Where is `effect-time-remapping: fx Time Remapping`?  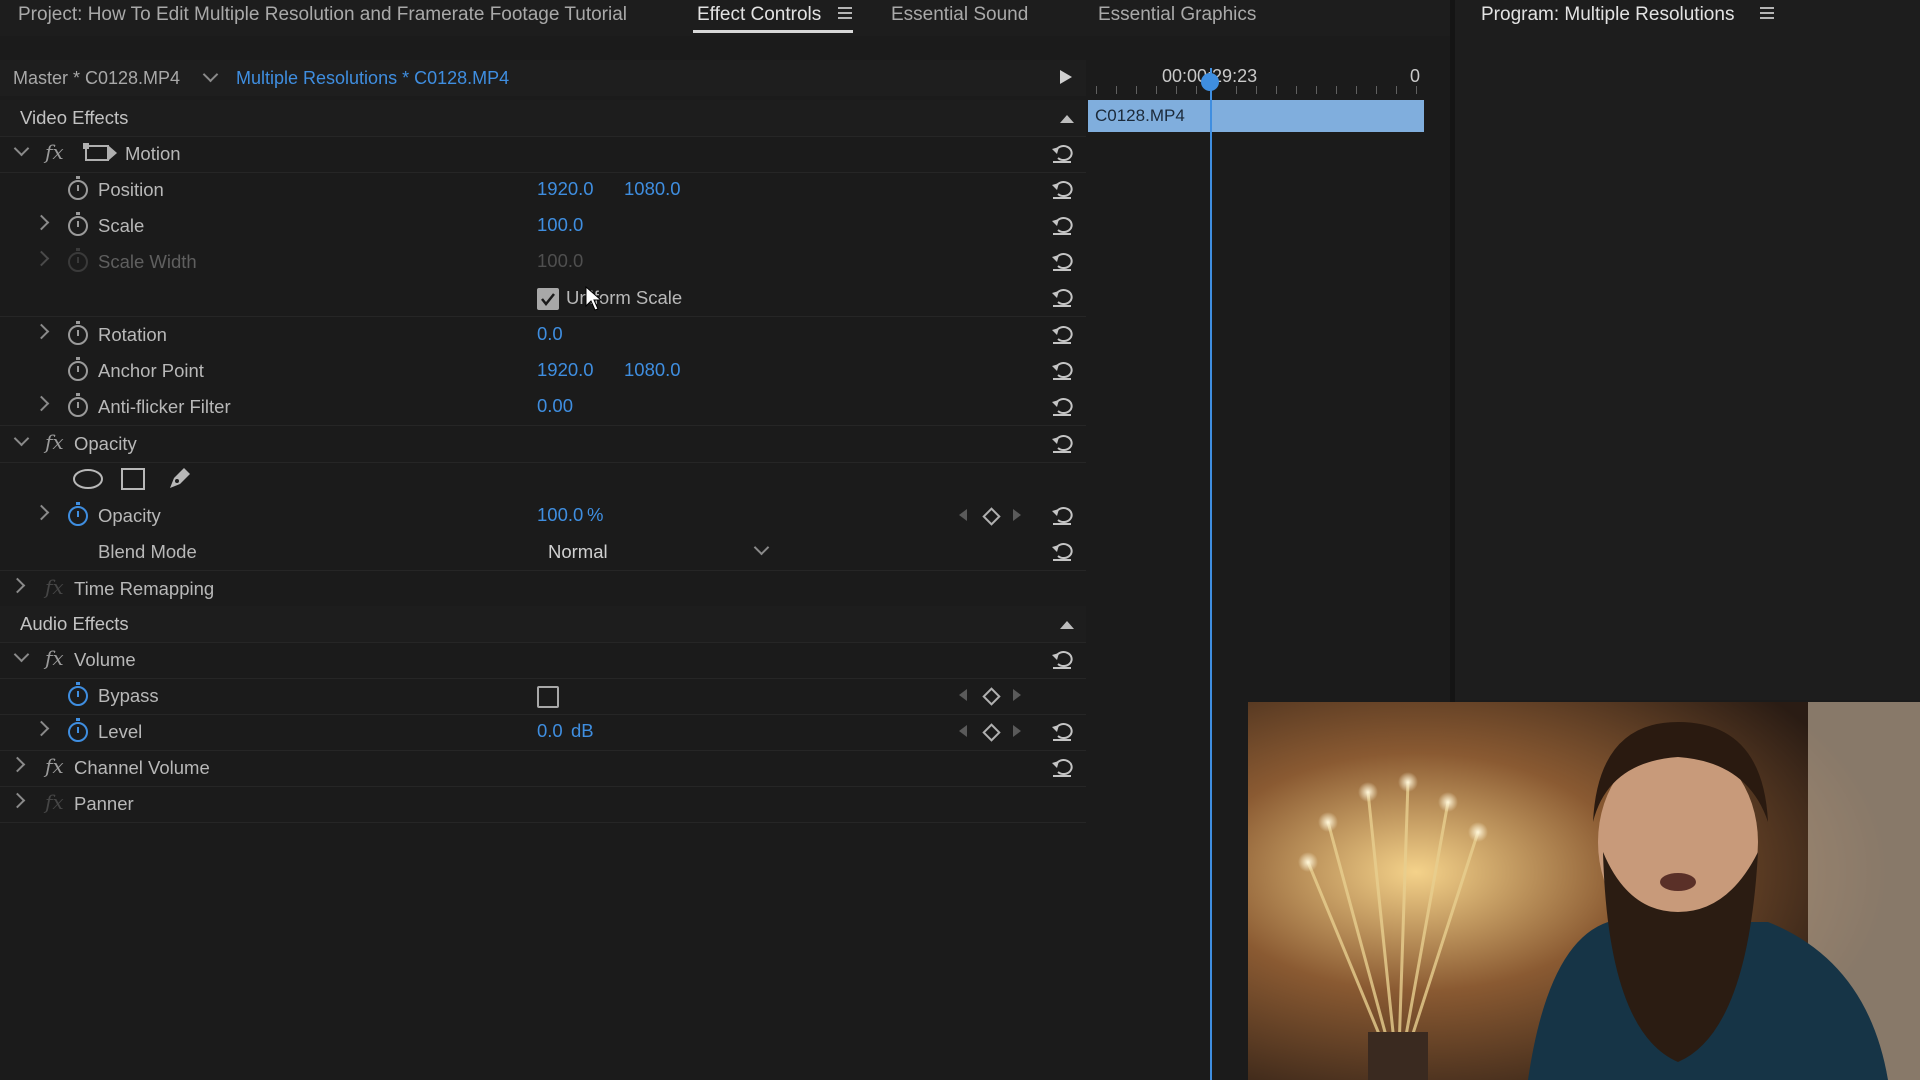
effect-time-remapping: fx Time Remapping is located at coordinates (543, 589).